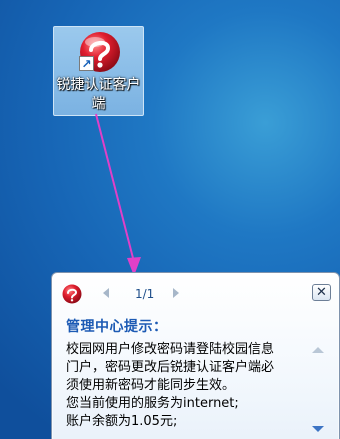 The height and width of the screenshot is (439, 340). I want to click on message-line: 您当前使用的服务为internet;, so click(152, 403).